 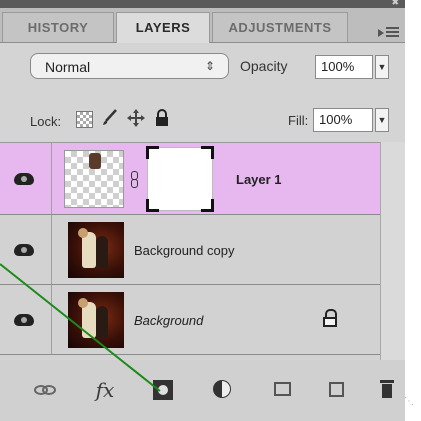 What do you see at coordinates (163, 27) in the screenshot?
I see `tab-layers: LAYERS` at bounding box center [163, 27].